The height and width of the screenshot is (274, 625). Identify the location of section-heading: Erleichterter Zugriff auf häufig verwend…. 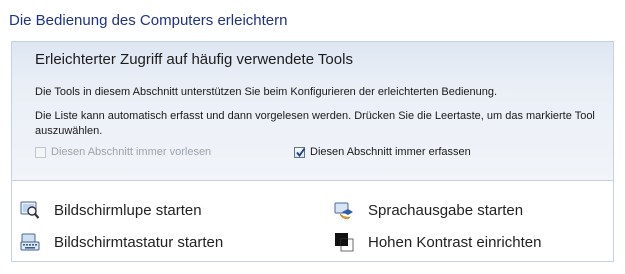
(194, 59).